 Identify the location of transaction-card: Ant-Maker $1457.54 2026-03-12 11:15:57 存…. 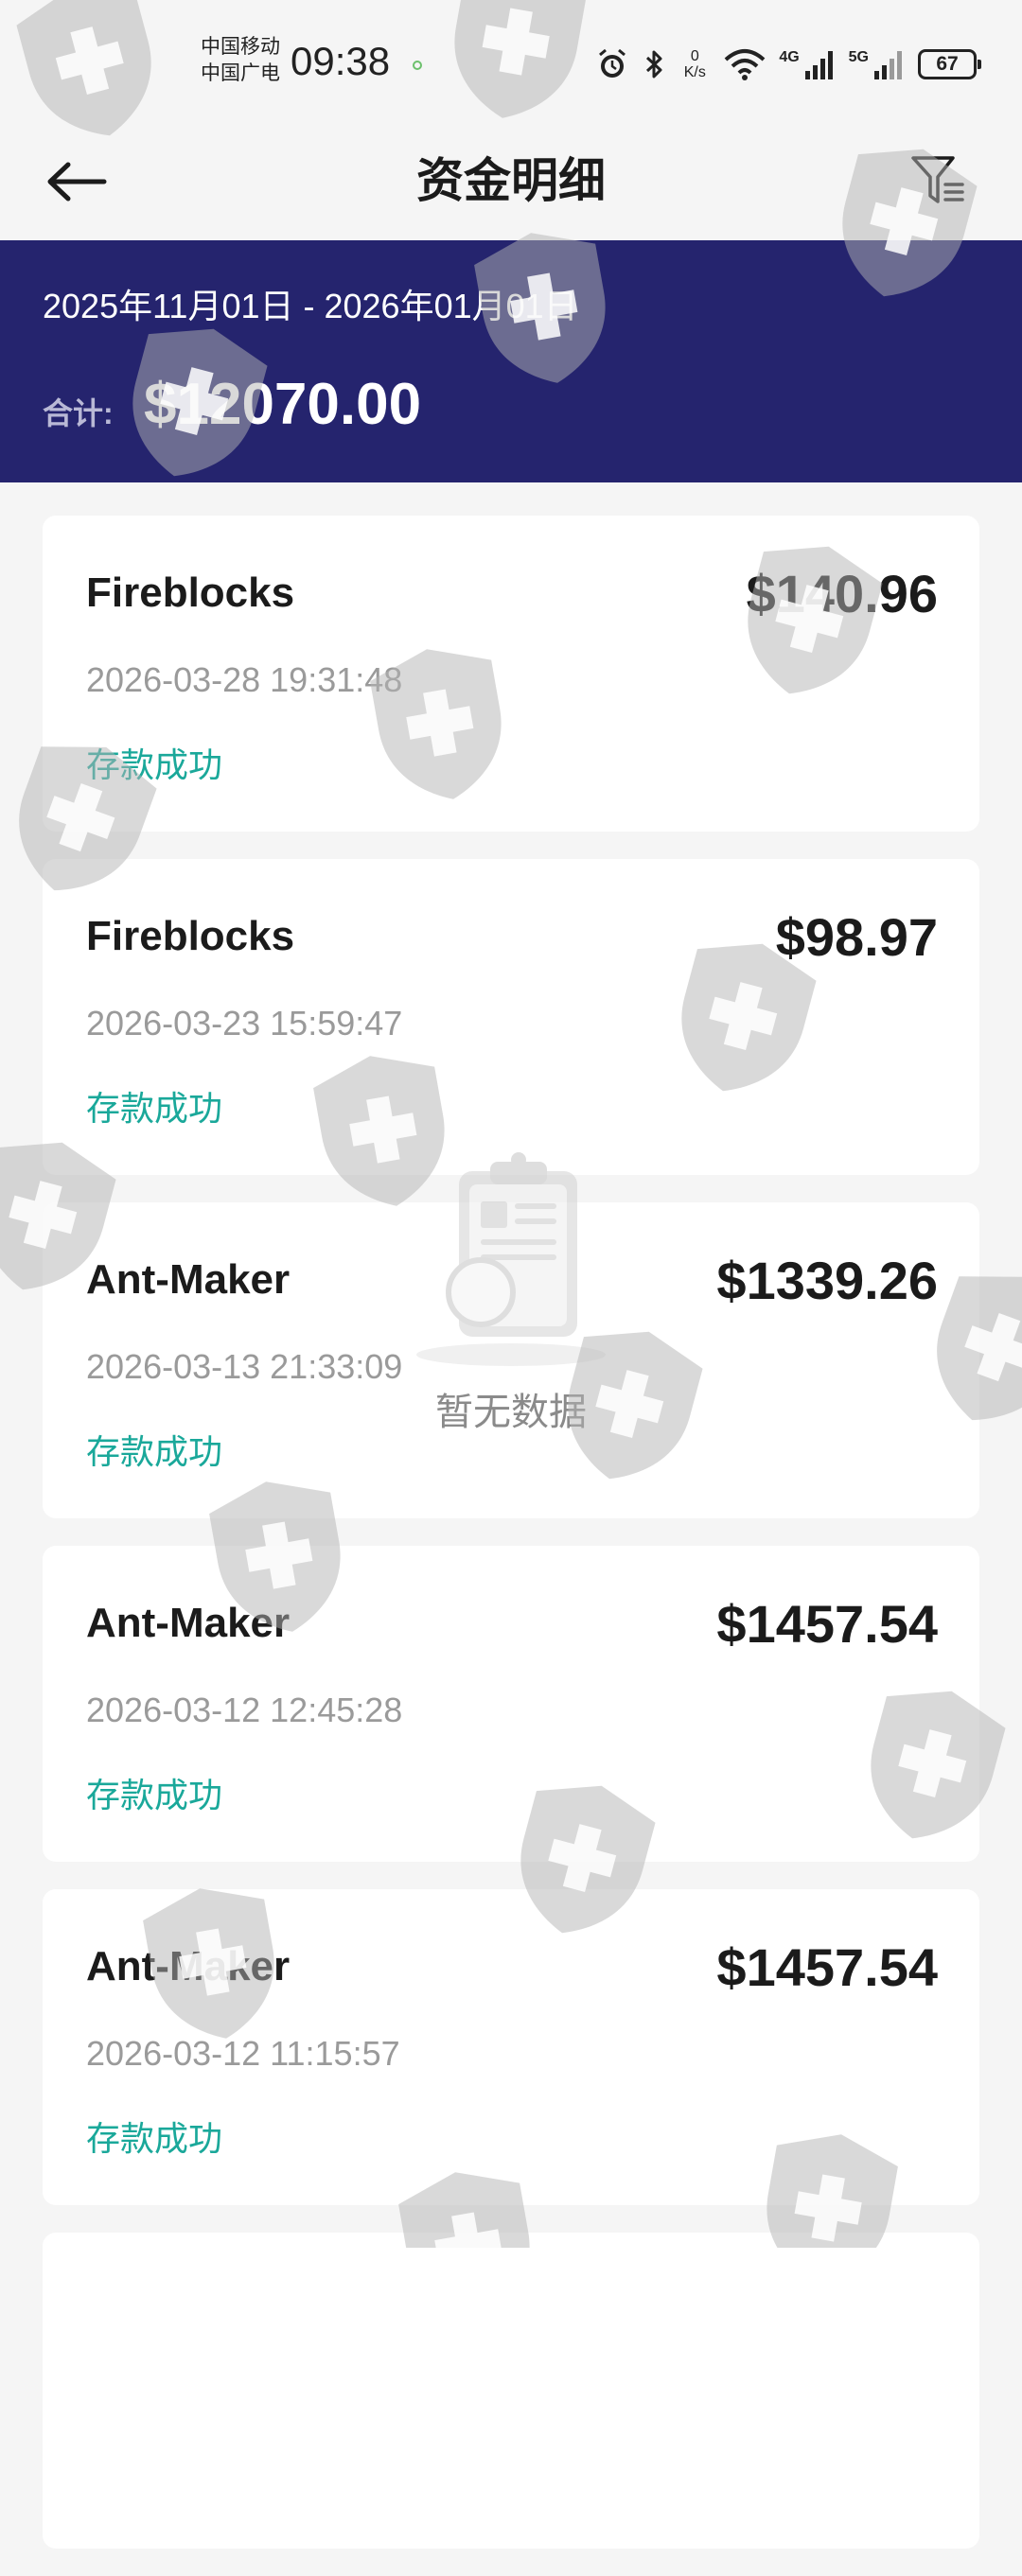
(511, 2047).